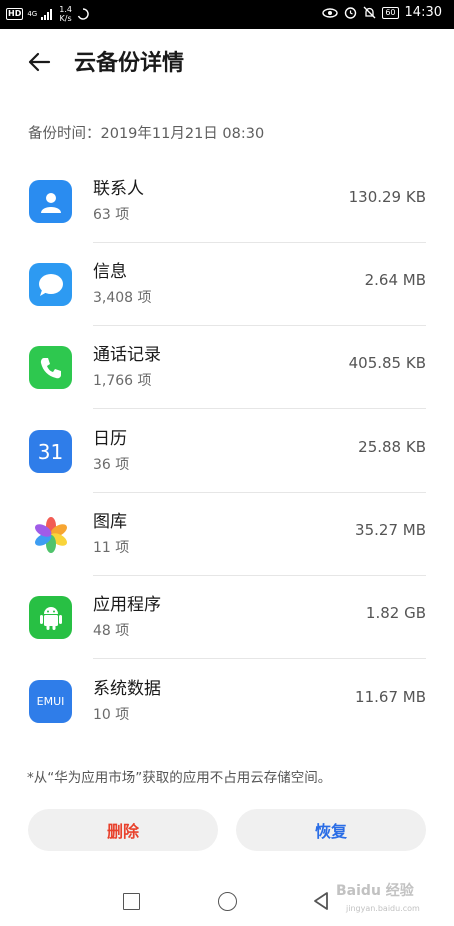 The width and height of the screenshot is (454, 926). What do you see at coordinates (227, 284) in the screenshot?
I see `list-item-messages: 信息 3,408 项 2.64 MB` at bounding box center [227, 284].